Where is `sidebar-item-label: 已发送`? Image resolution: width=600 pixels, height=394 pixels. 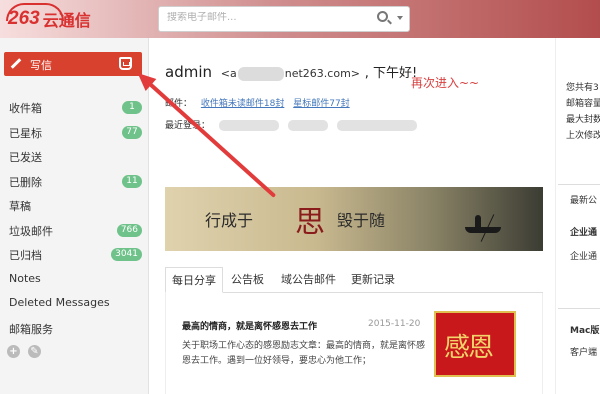
sidebar-item-label: 已发送 is located at coordinates (25, 157).